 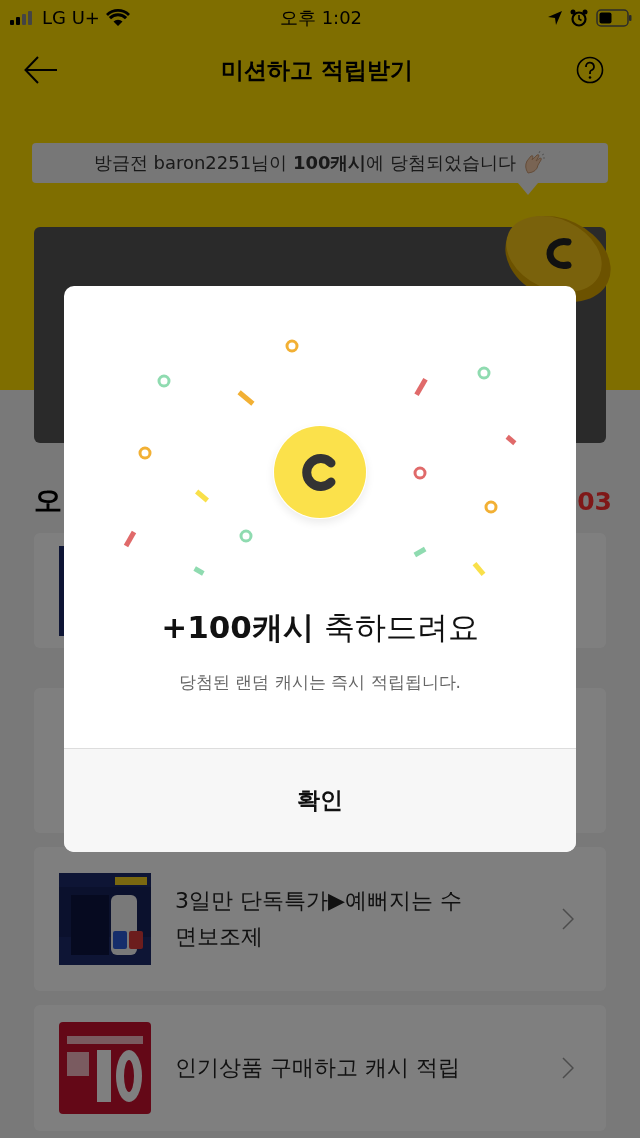 I want to click on mission-card: 인기상품 구매하고 캐시 적립, so click(x=320, y=1068).